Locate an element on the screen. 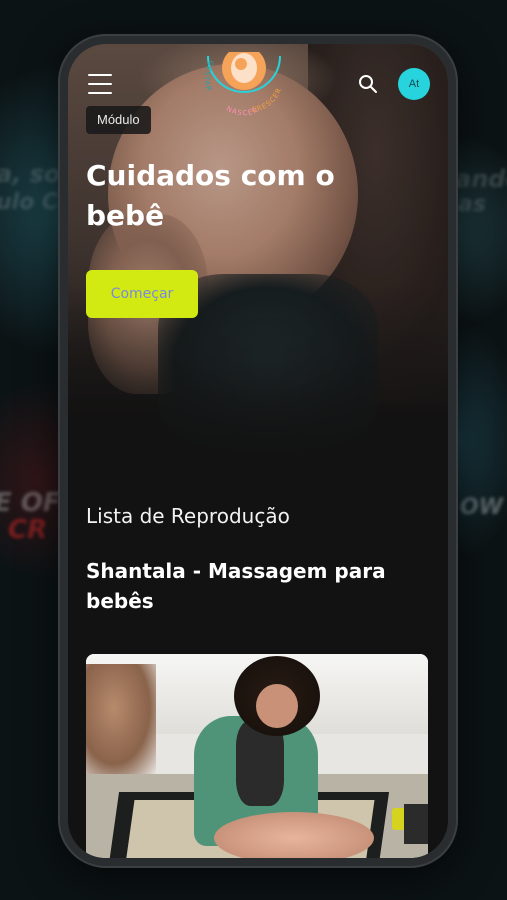 The height and width of the screenshot is (900, 507). course-title: Shantala - Massagem para bebês is located at coordinates (236, 586).